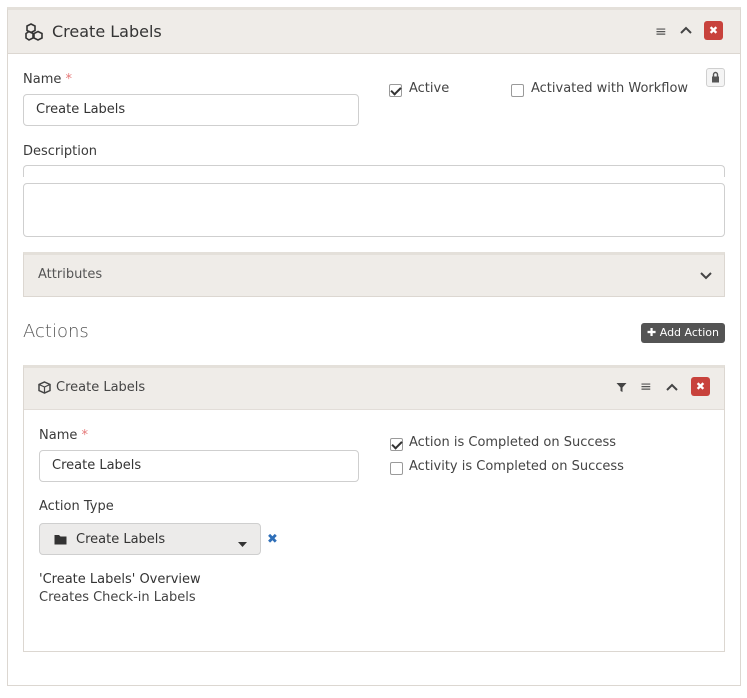 This screenshot has width=747, height=698. I want to click on action-panel-header: Create Labels ≡ ✖, so click(374, 389).